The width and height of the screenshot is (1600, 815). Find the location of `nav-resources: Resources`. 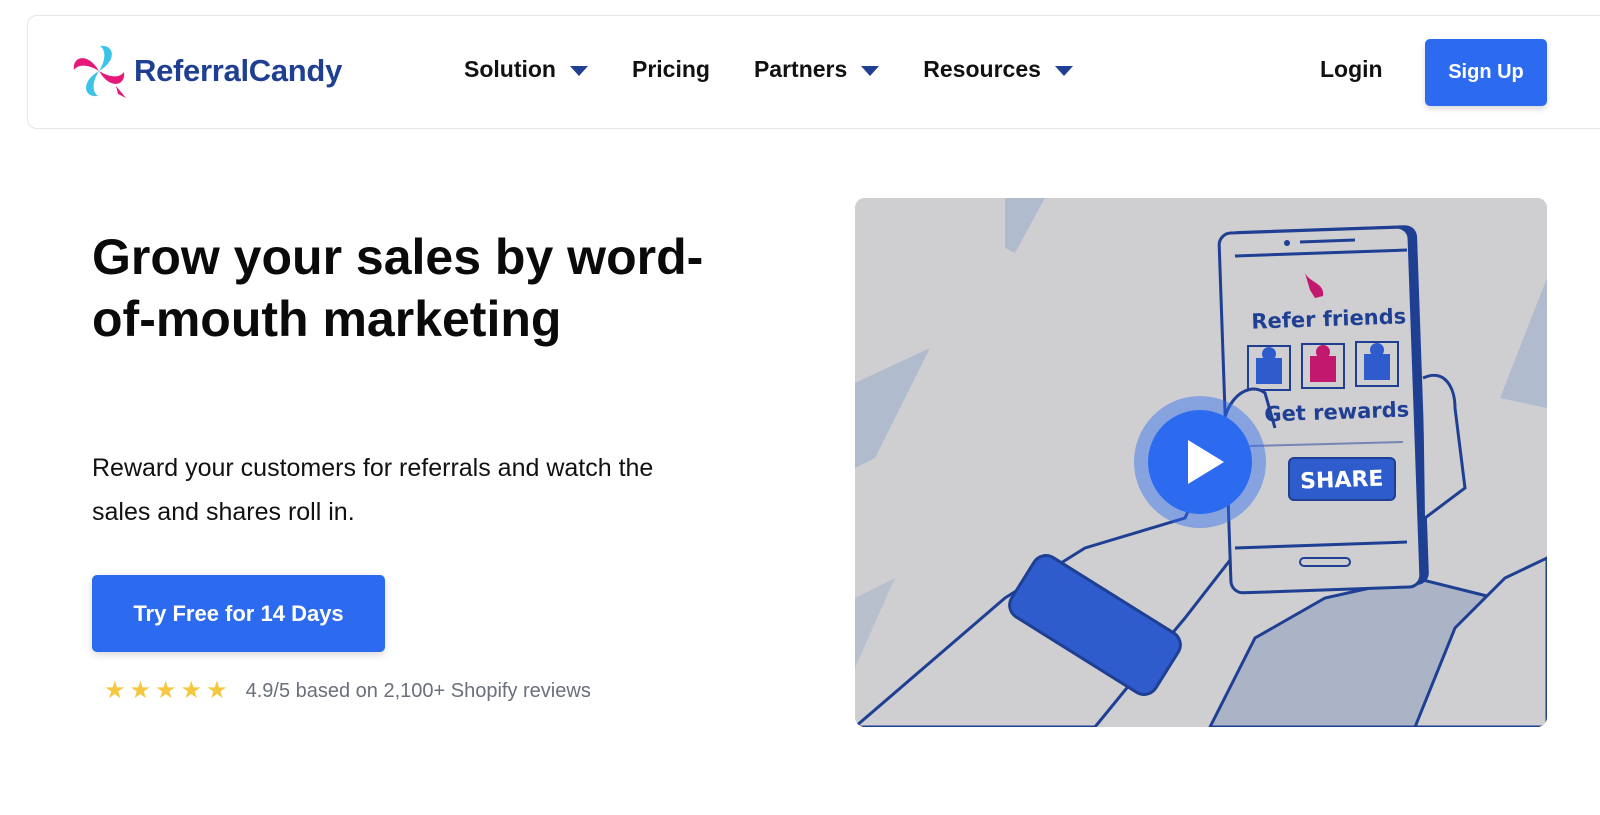

nav-resources: Resources is located at coordinates (998, 69).